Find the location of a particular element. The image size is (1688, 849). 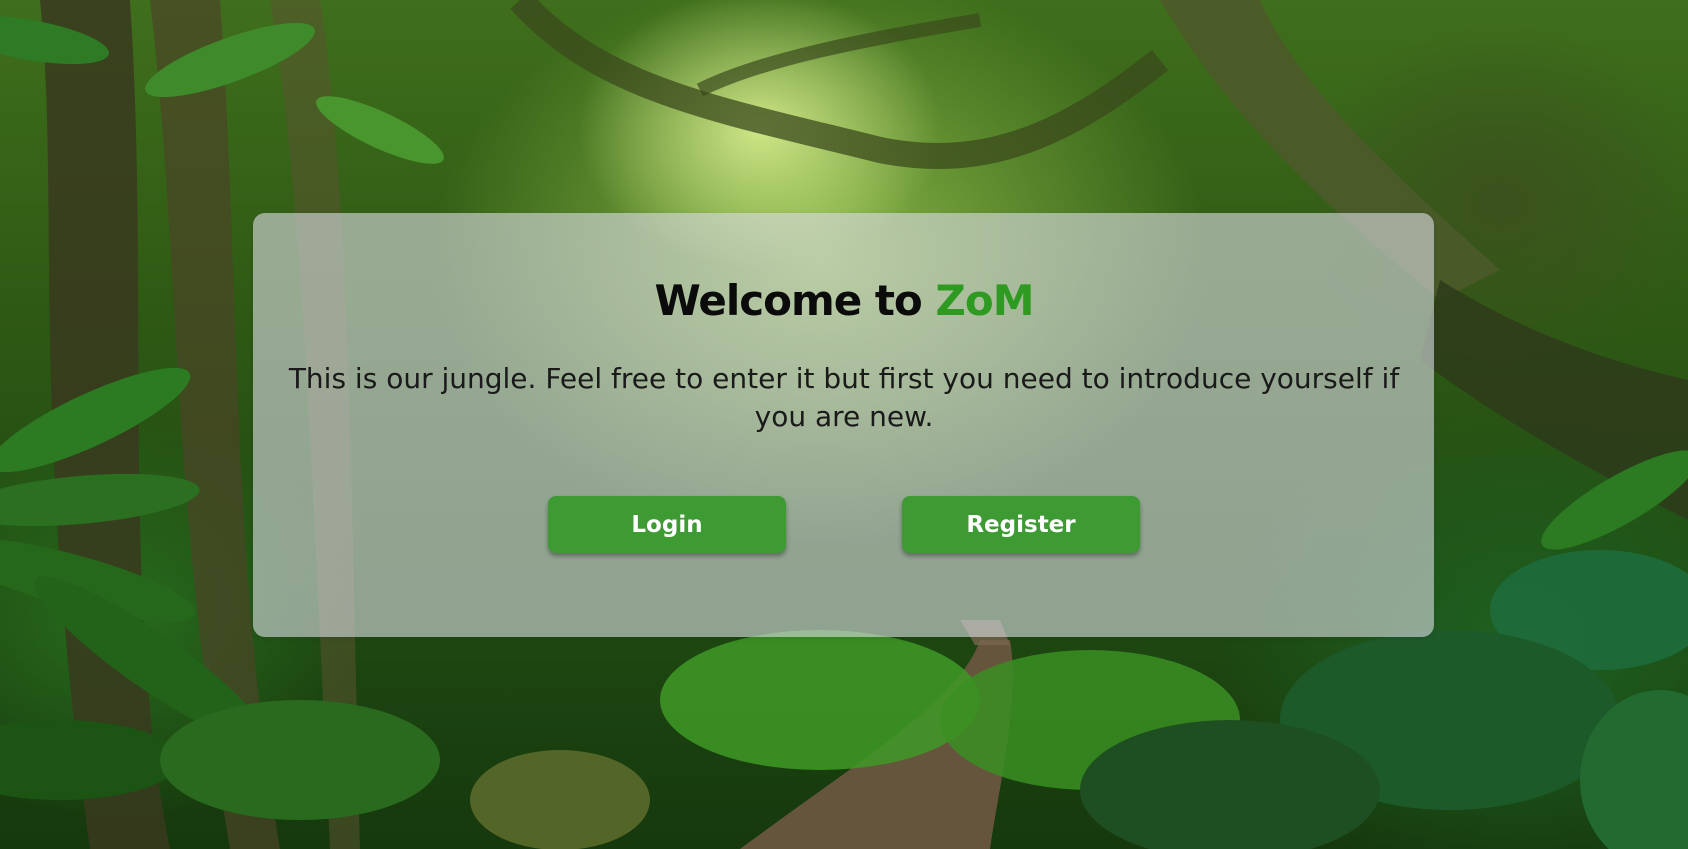

welcome-title: Welcome to ZoM is located at coordinates (844, 301).